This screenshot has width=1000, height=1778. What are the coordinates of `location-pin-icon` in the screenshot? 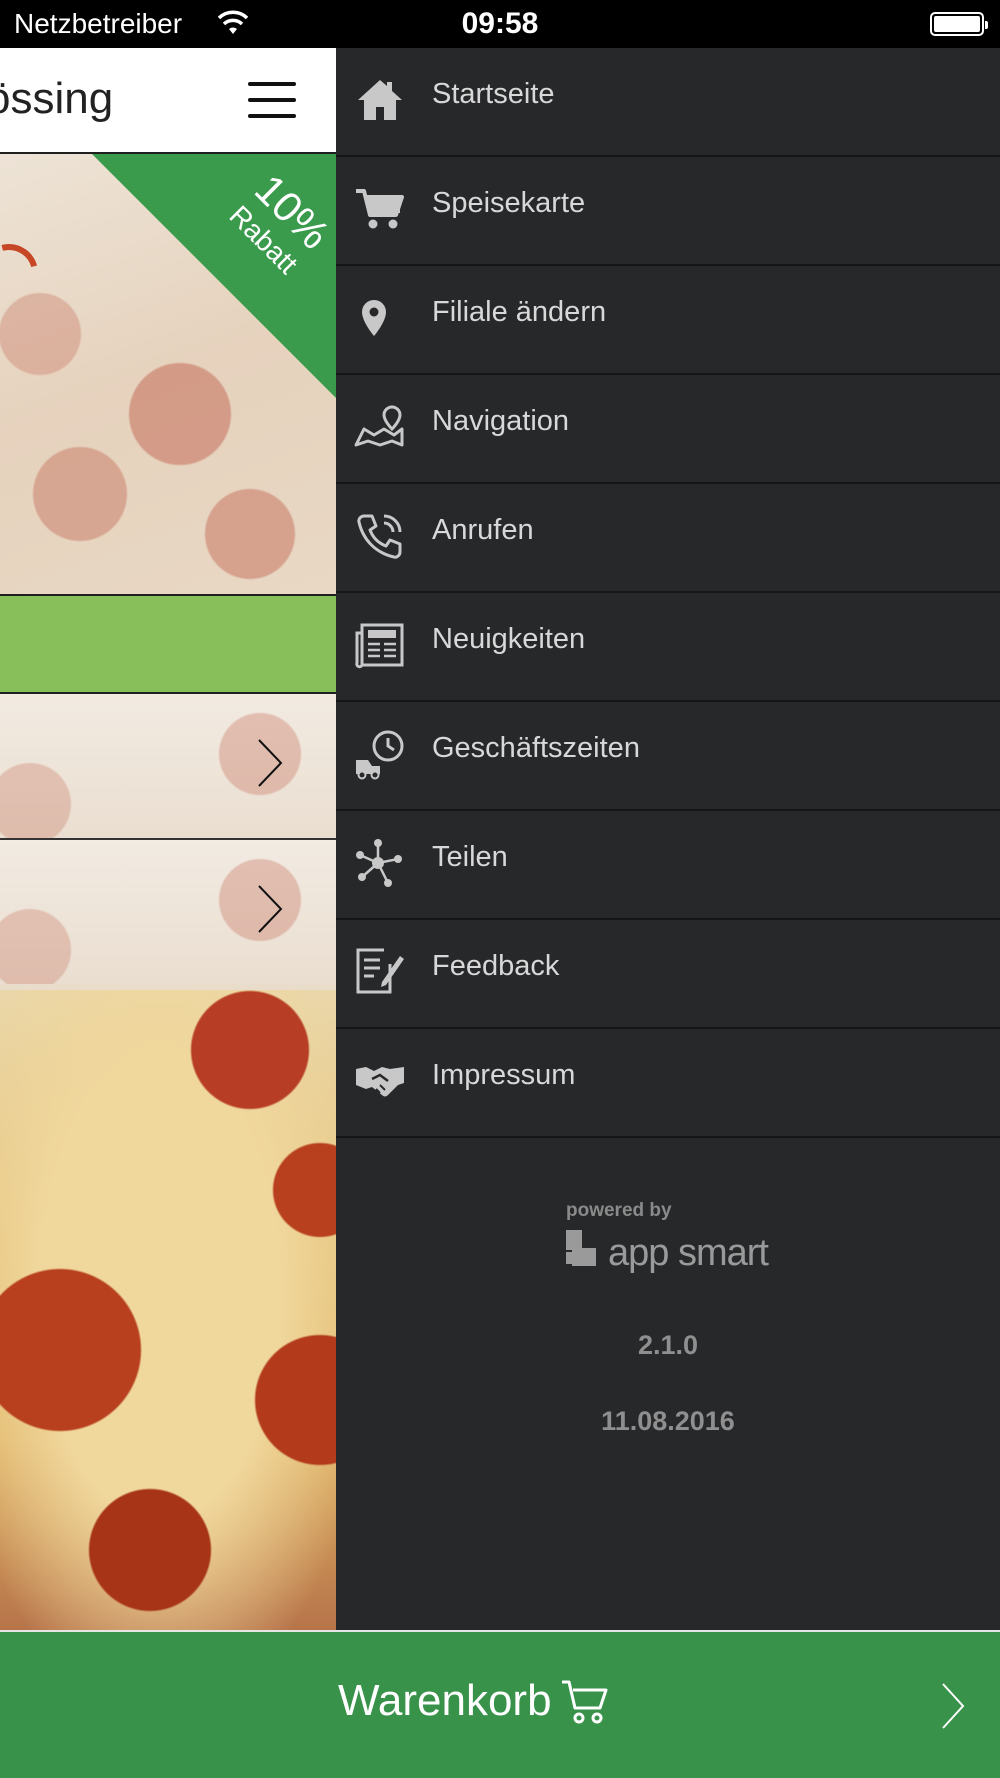 It's located at (380, 318).